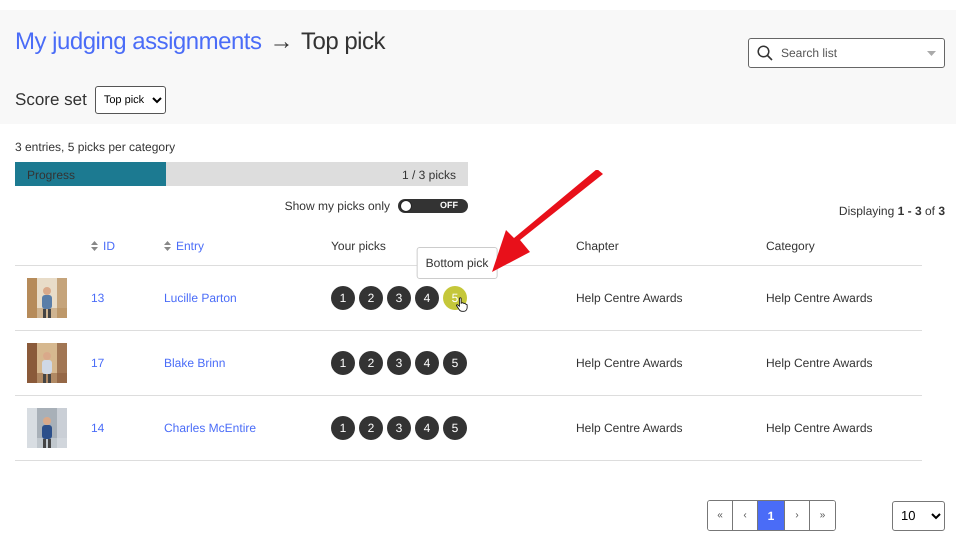  What do you see at coordinates (210, 428) in the screenshot?
I see `entry-name-link: Charles McEntire` at bounding box center [210, 428].